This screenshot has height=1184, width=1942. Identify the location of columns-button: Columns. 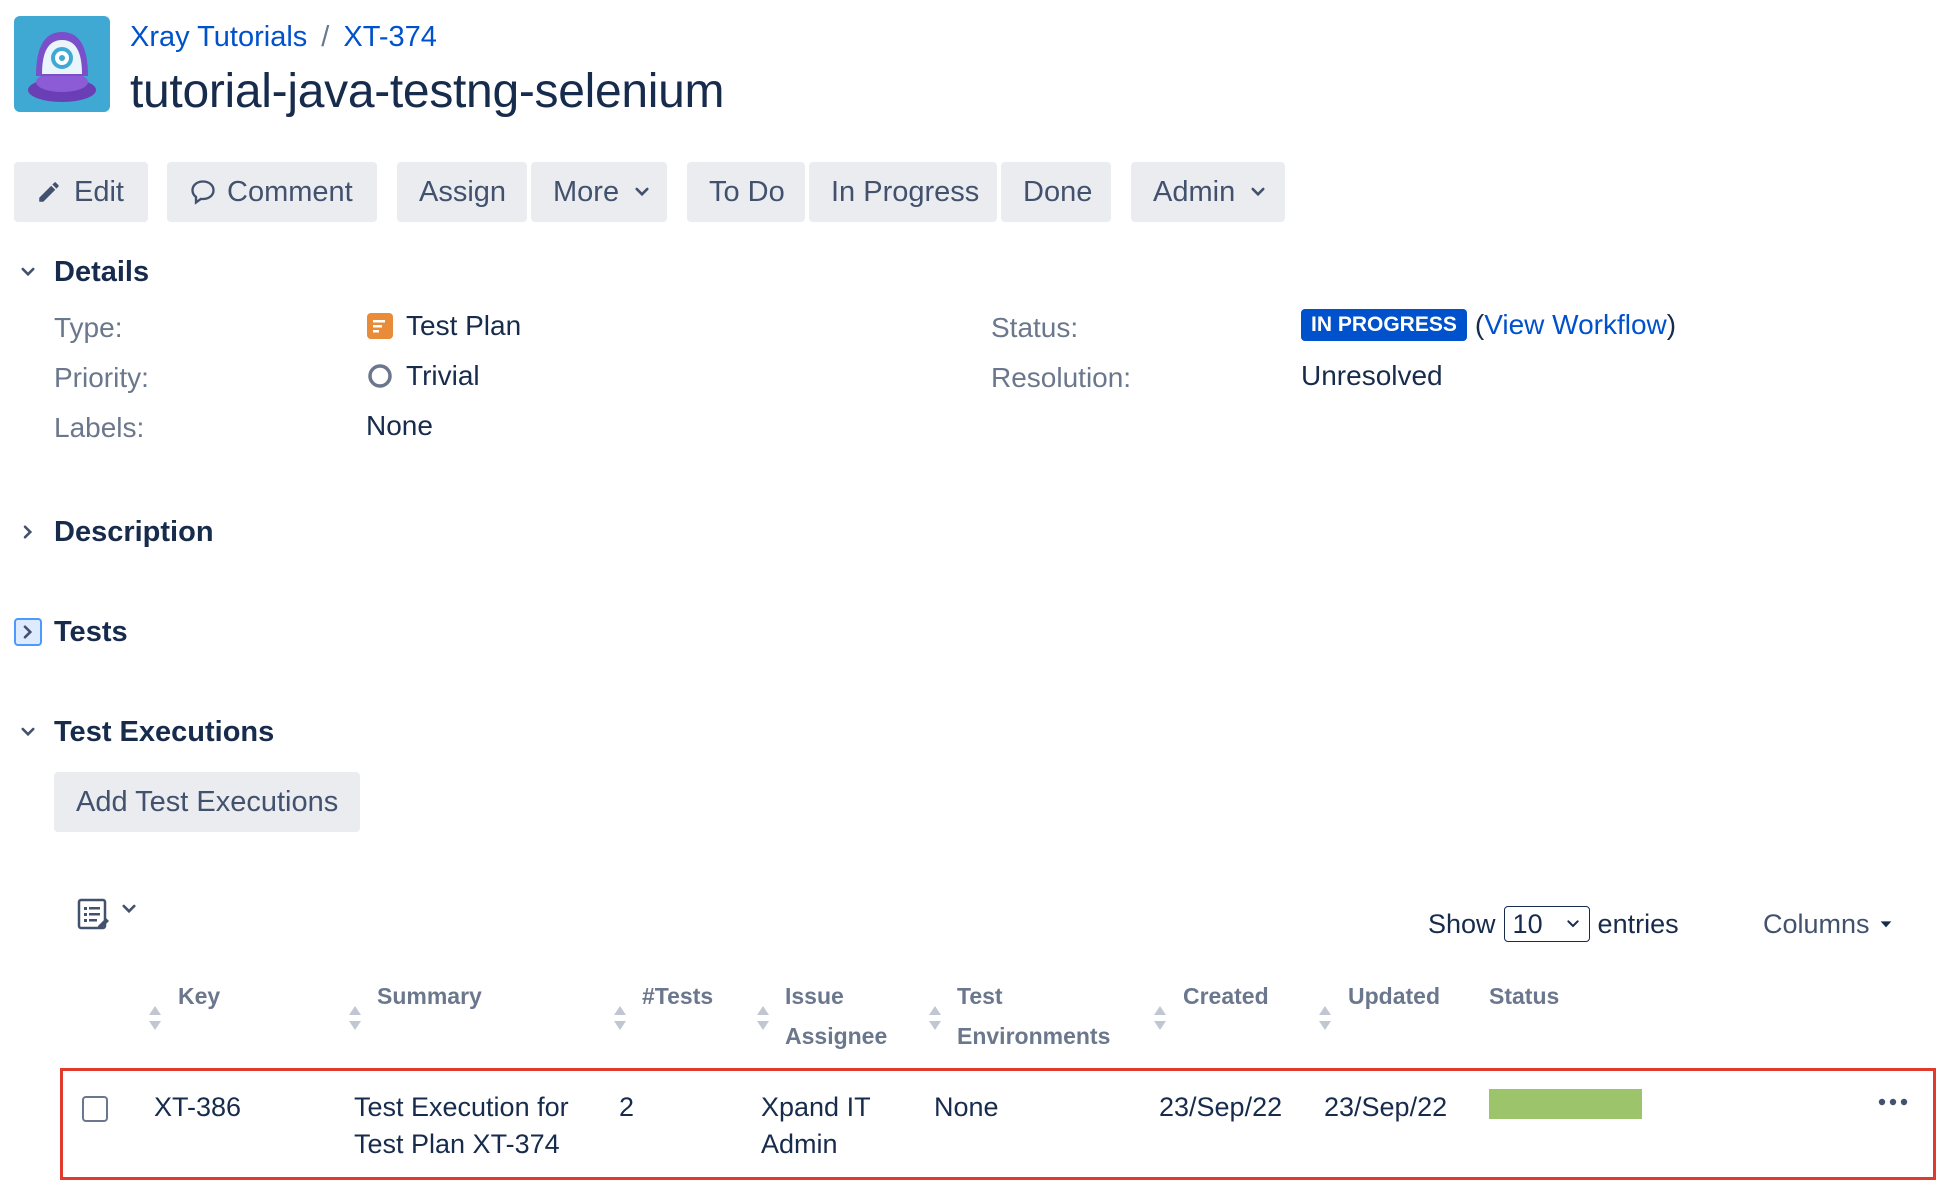
(1828, 924).